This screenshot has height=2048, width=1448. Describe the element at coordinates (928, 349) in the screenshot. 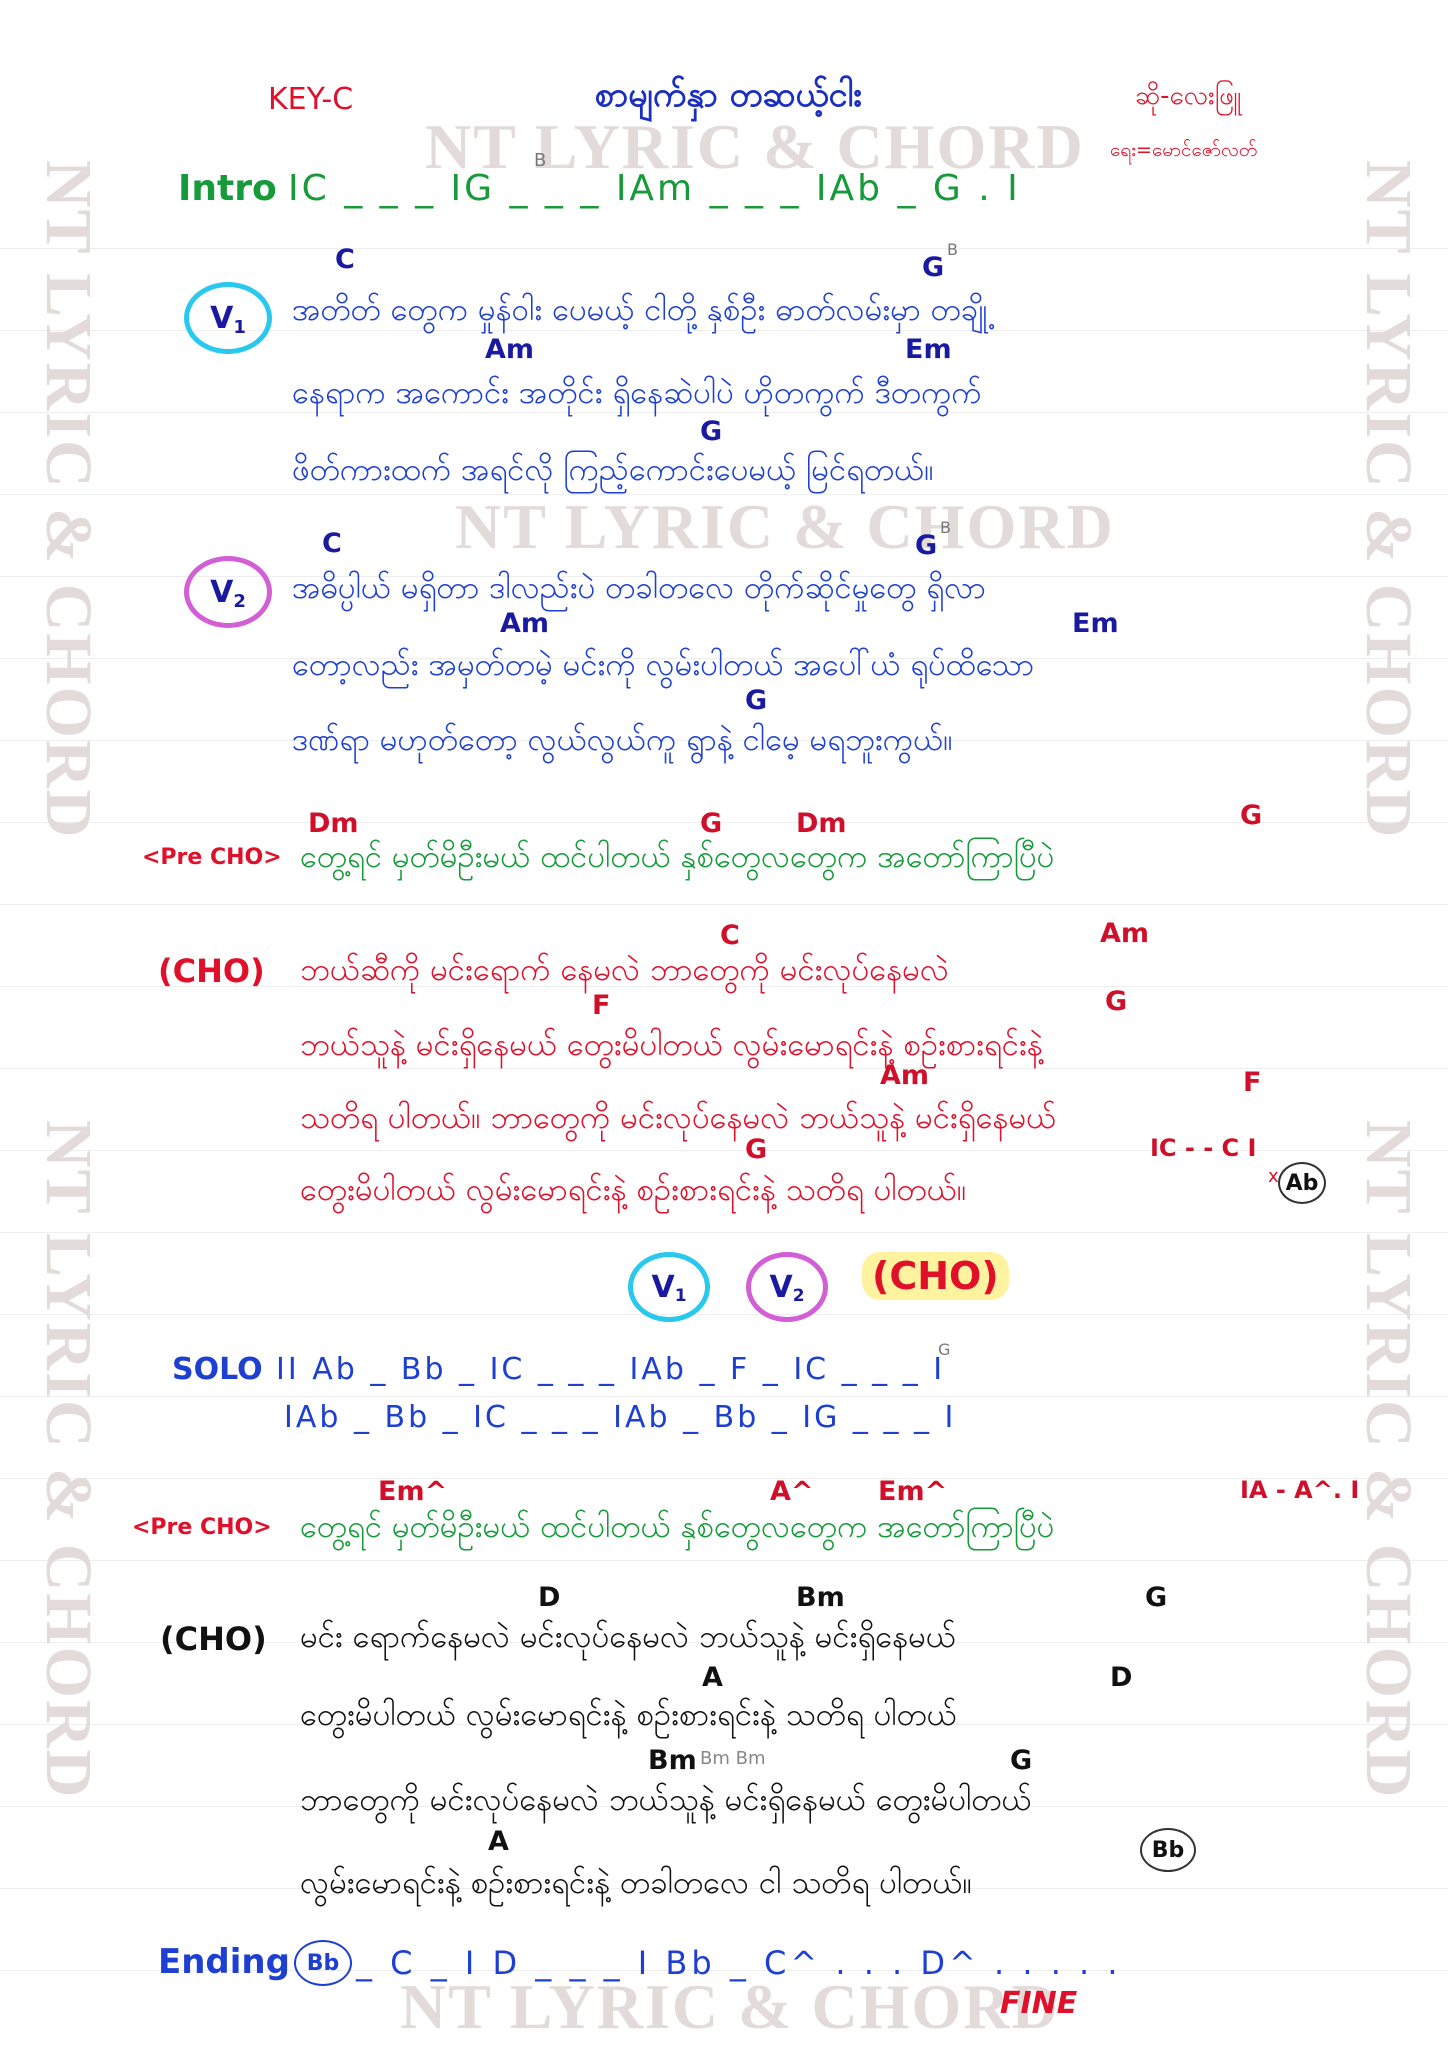

I see `verse1-chord: Em` at that location.